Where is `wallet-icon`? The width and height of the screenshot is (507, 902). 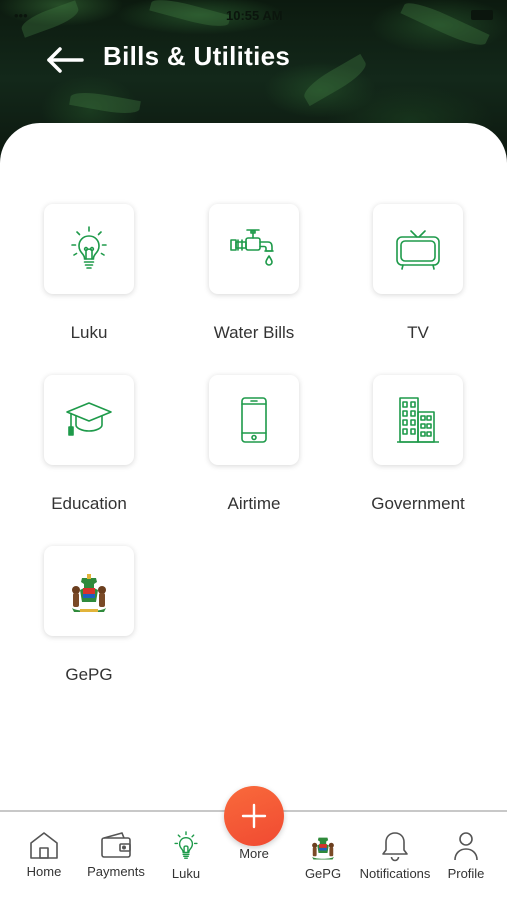
wallet-icon is located at coordinates (116, 845).